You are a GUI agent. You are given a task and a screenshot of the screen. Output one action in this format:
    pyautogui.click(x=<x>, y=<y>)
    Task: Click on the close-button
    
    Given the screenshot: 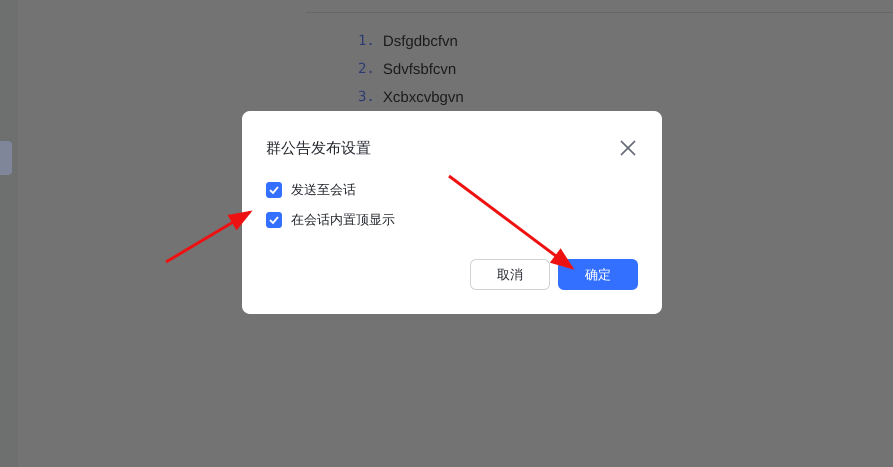 What is the action you would take?
    pyautogui.click(x=628, y=148)
    